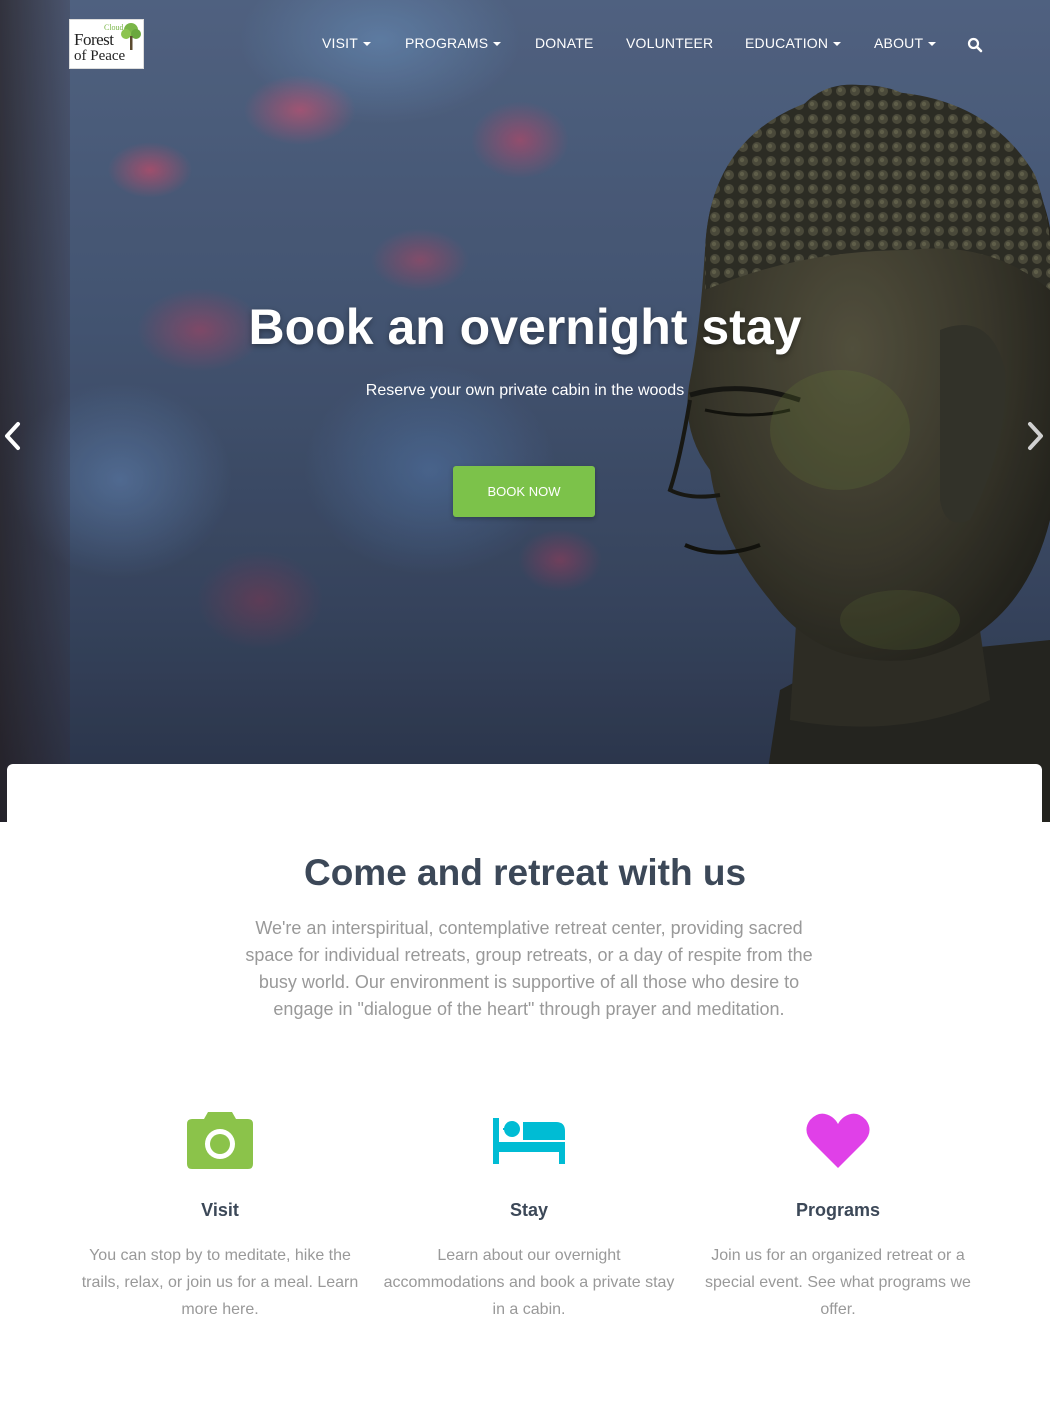 The image size is (1050, 1405). I want to click on tree-icon, so click(131, 36).